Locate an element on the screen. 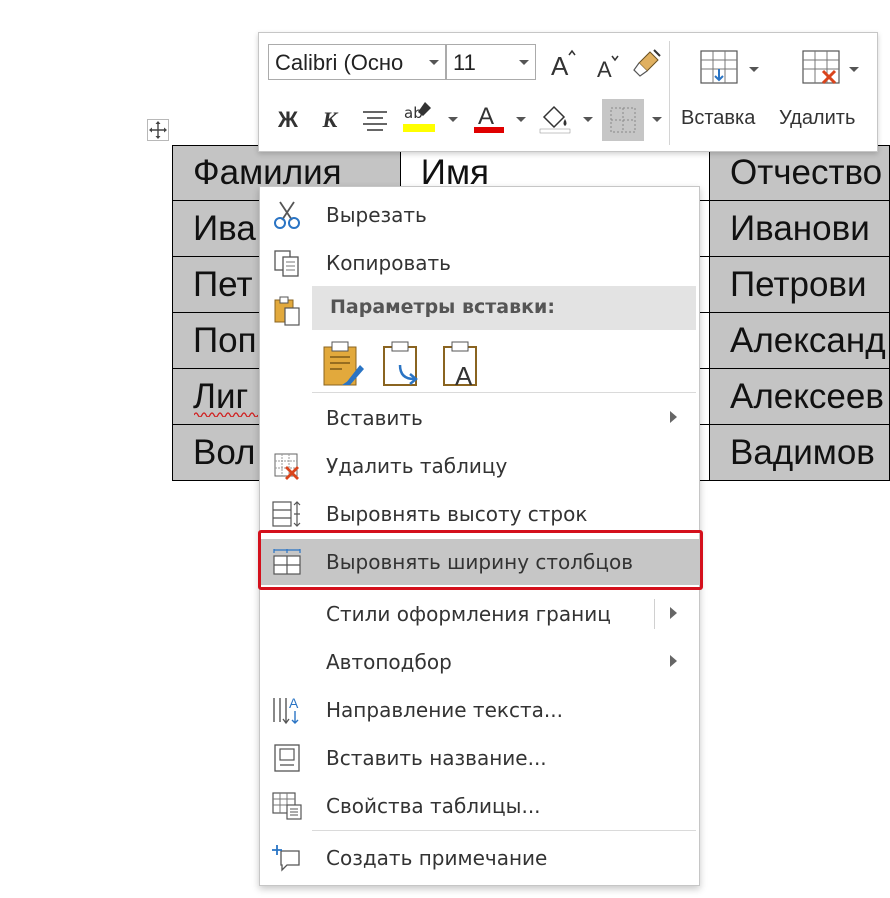 The height and width of the screenshot is (898, 890). grow-font-button: A is located at coordinates (563, 64).